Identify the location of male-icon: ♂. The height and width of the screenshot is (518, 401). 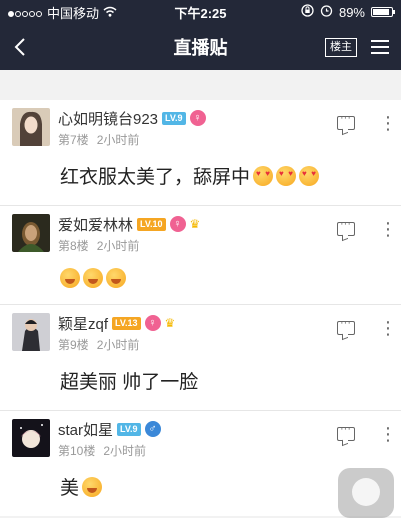
(152, 429).